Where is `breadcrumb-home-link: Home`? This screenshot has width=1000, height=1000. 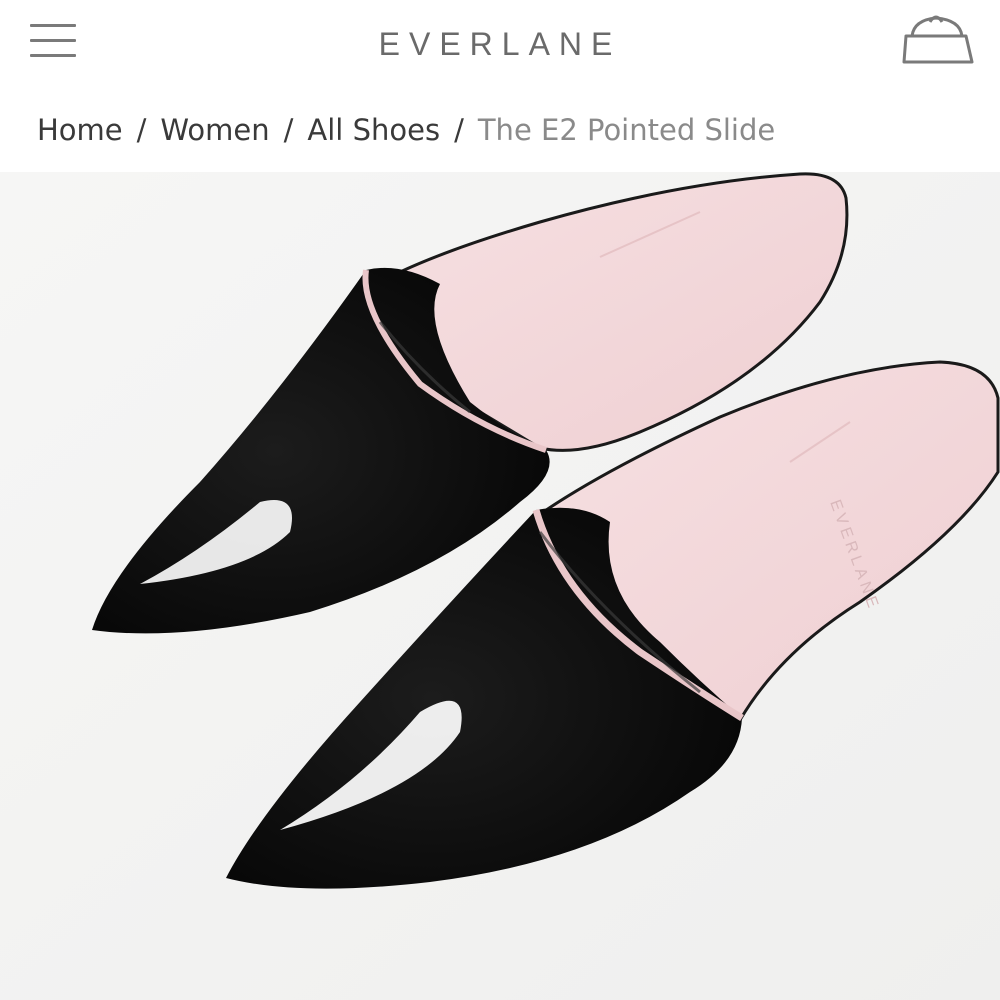 breadcrumb-home-link: Home is located at coordinates (80, 130).